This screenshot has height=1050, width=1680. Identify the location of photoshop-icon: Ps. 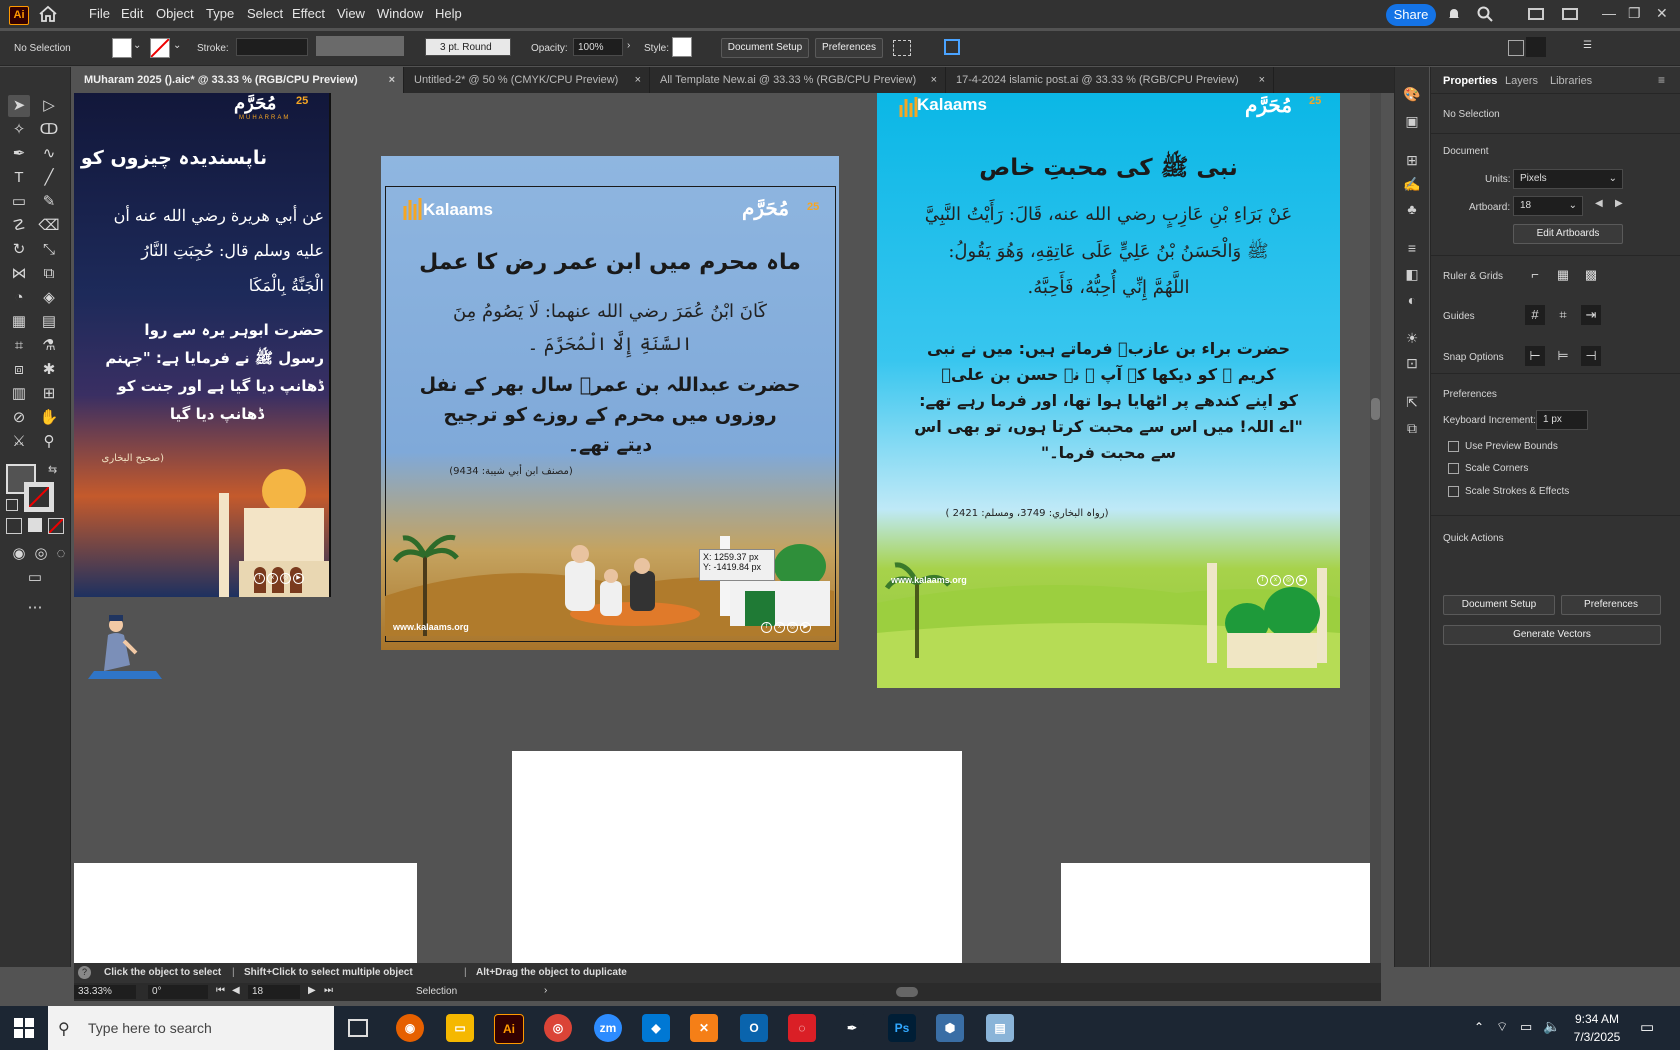
(902, 1028).